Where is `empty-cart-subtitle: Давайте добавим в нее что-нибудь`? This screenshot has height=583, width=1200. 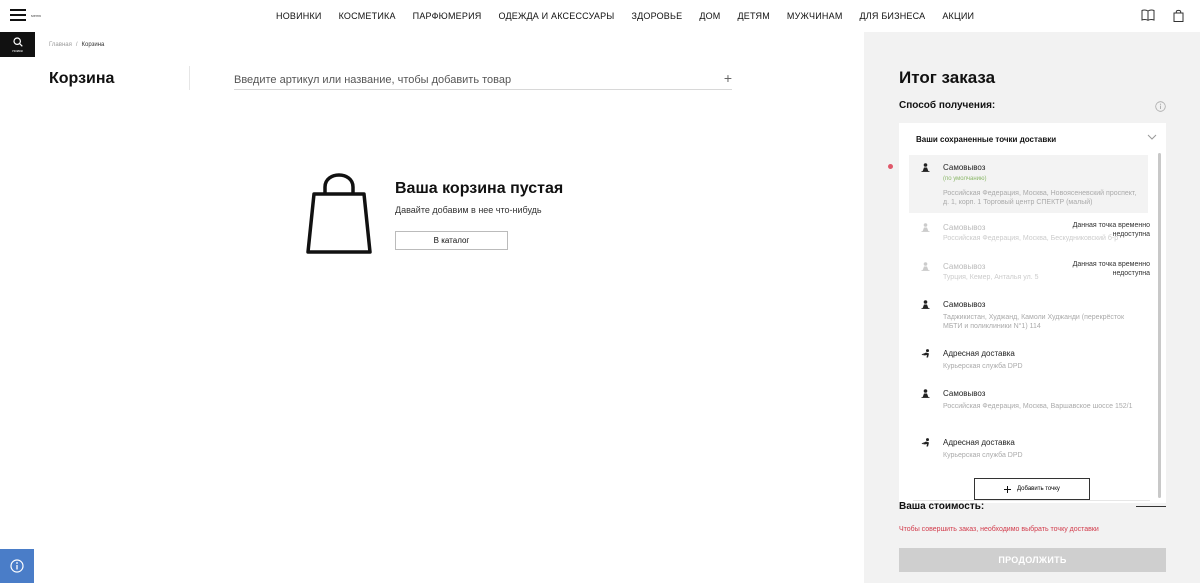 empty-cart-subtitle: Давайте добавим в нее что-нибудь is located at coordinates (468, 210).